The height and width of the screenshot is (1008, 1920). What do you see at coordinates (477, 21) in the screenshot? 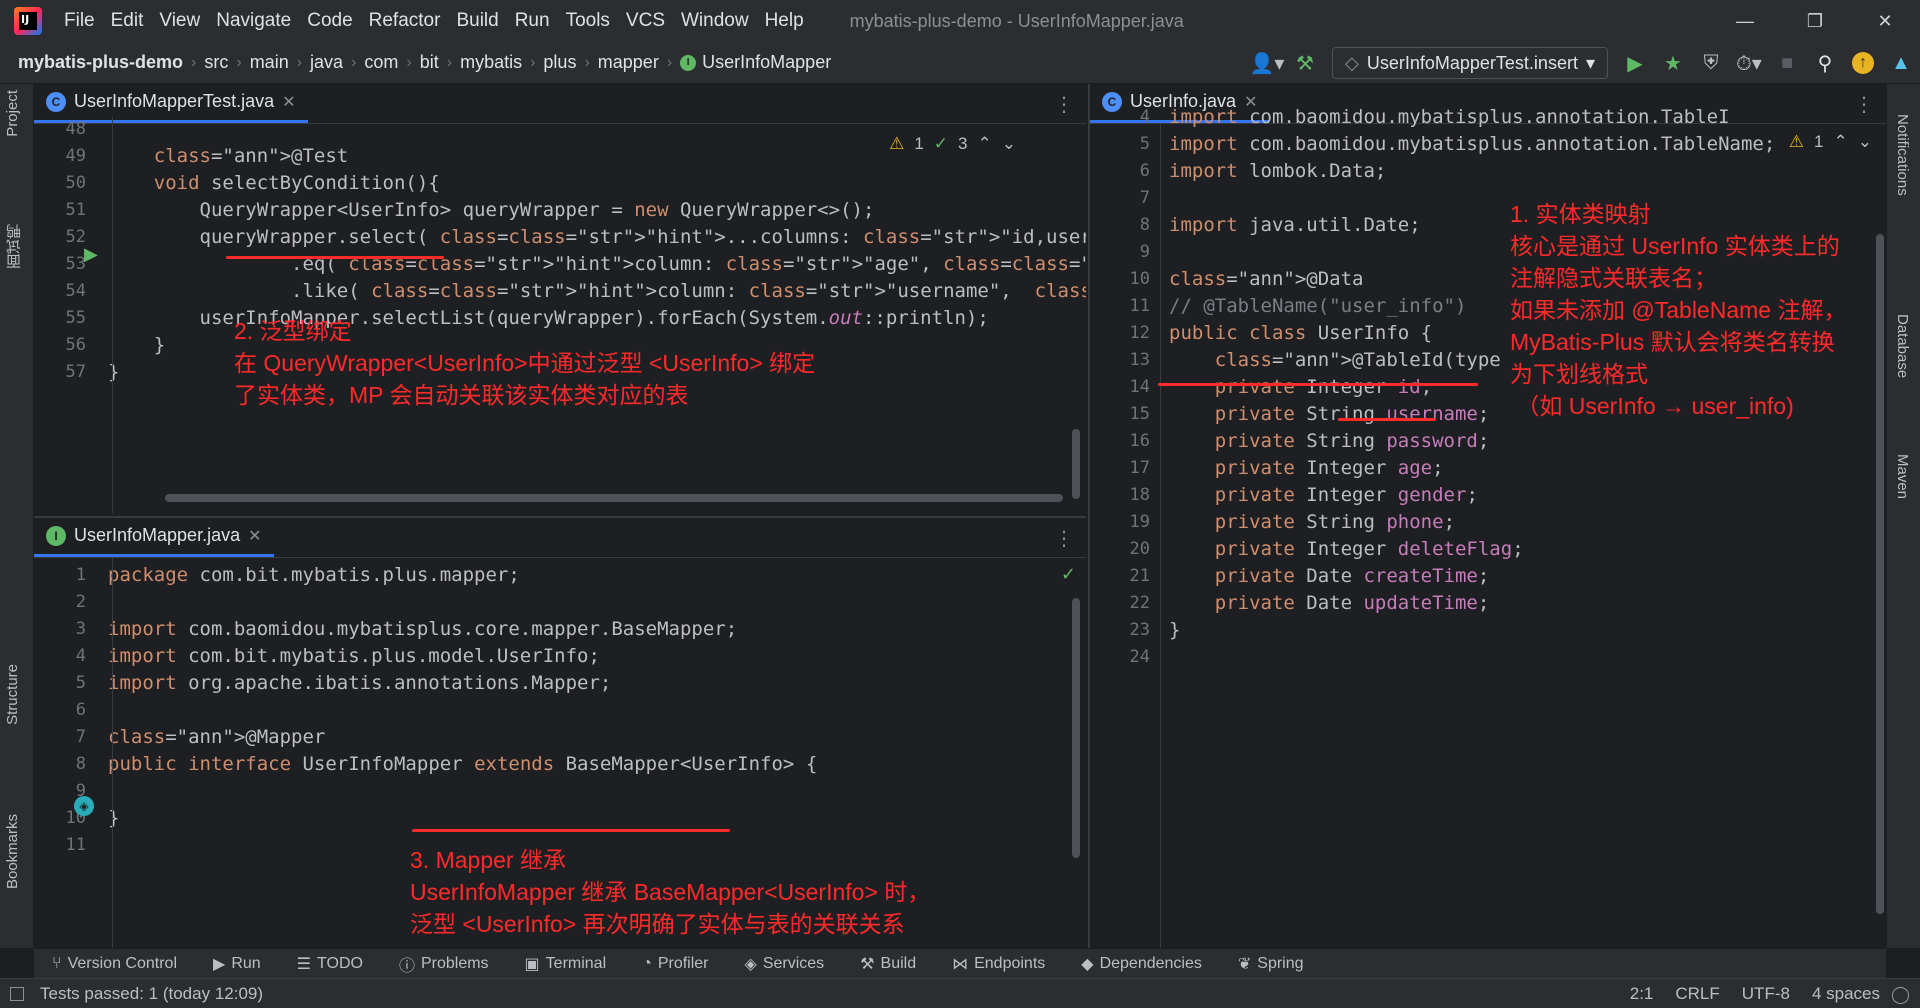
I see `menu-build: Build` at bounding box center [477, 21].